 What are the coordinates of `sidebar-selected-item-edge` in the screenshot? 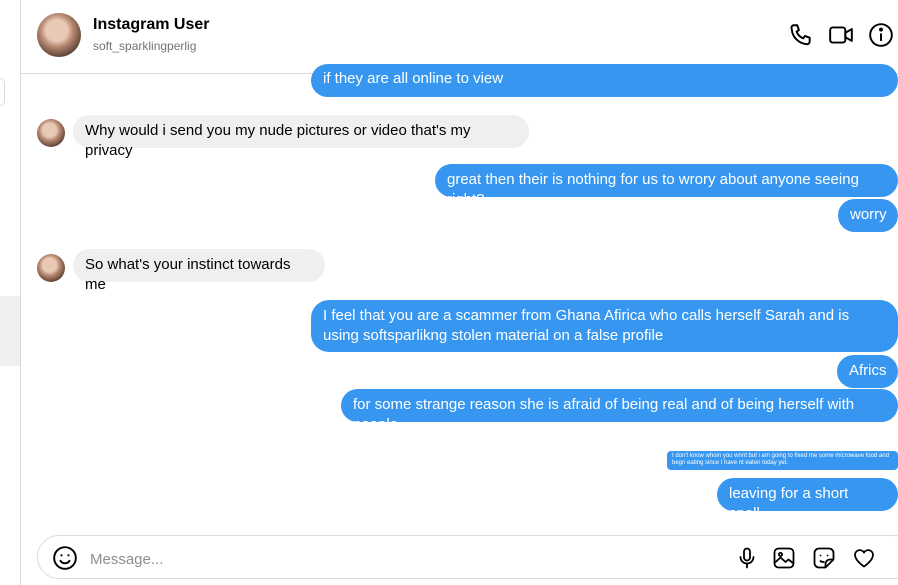 It's located at (10, 331).